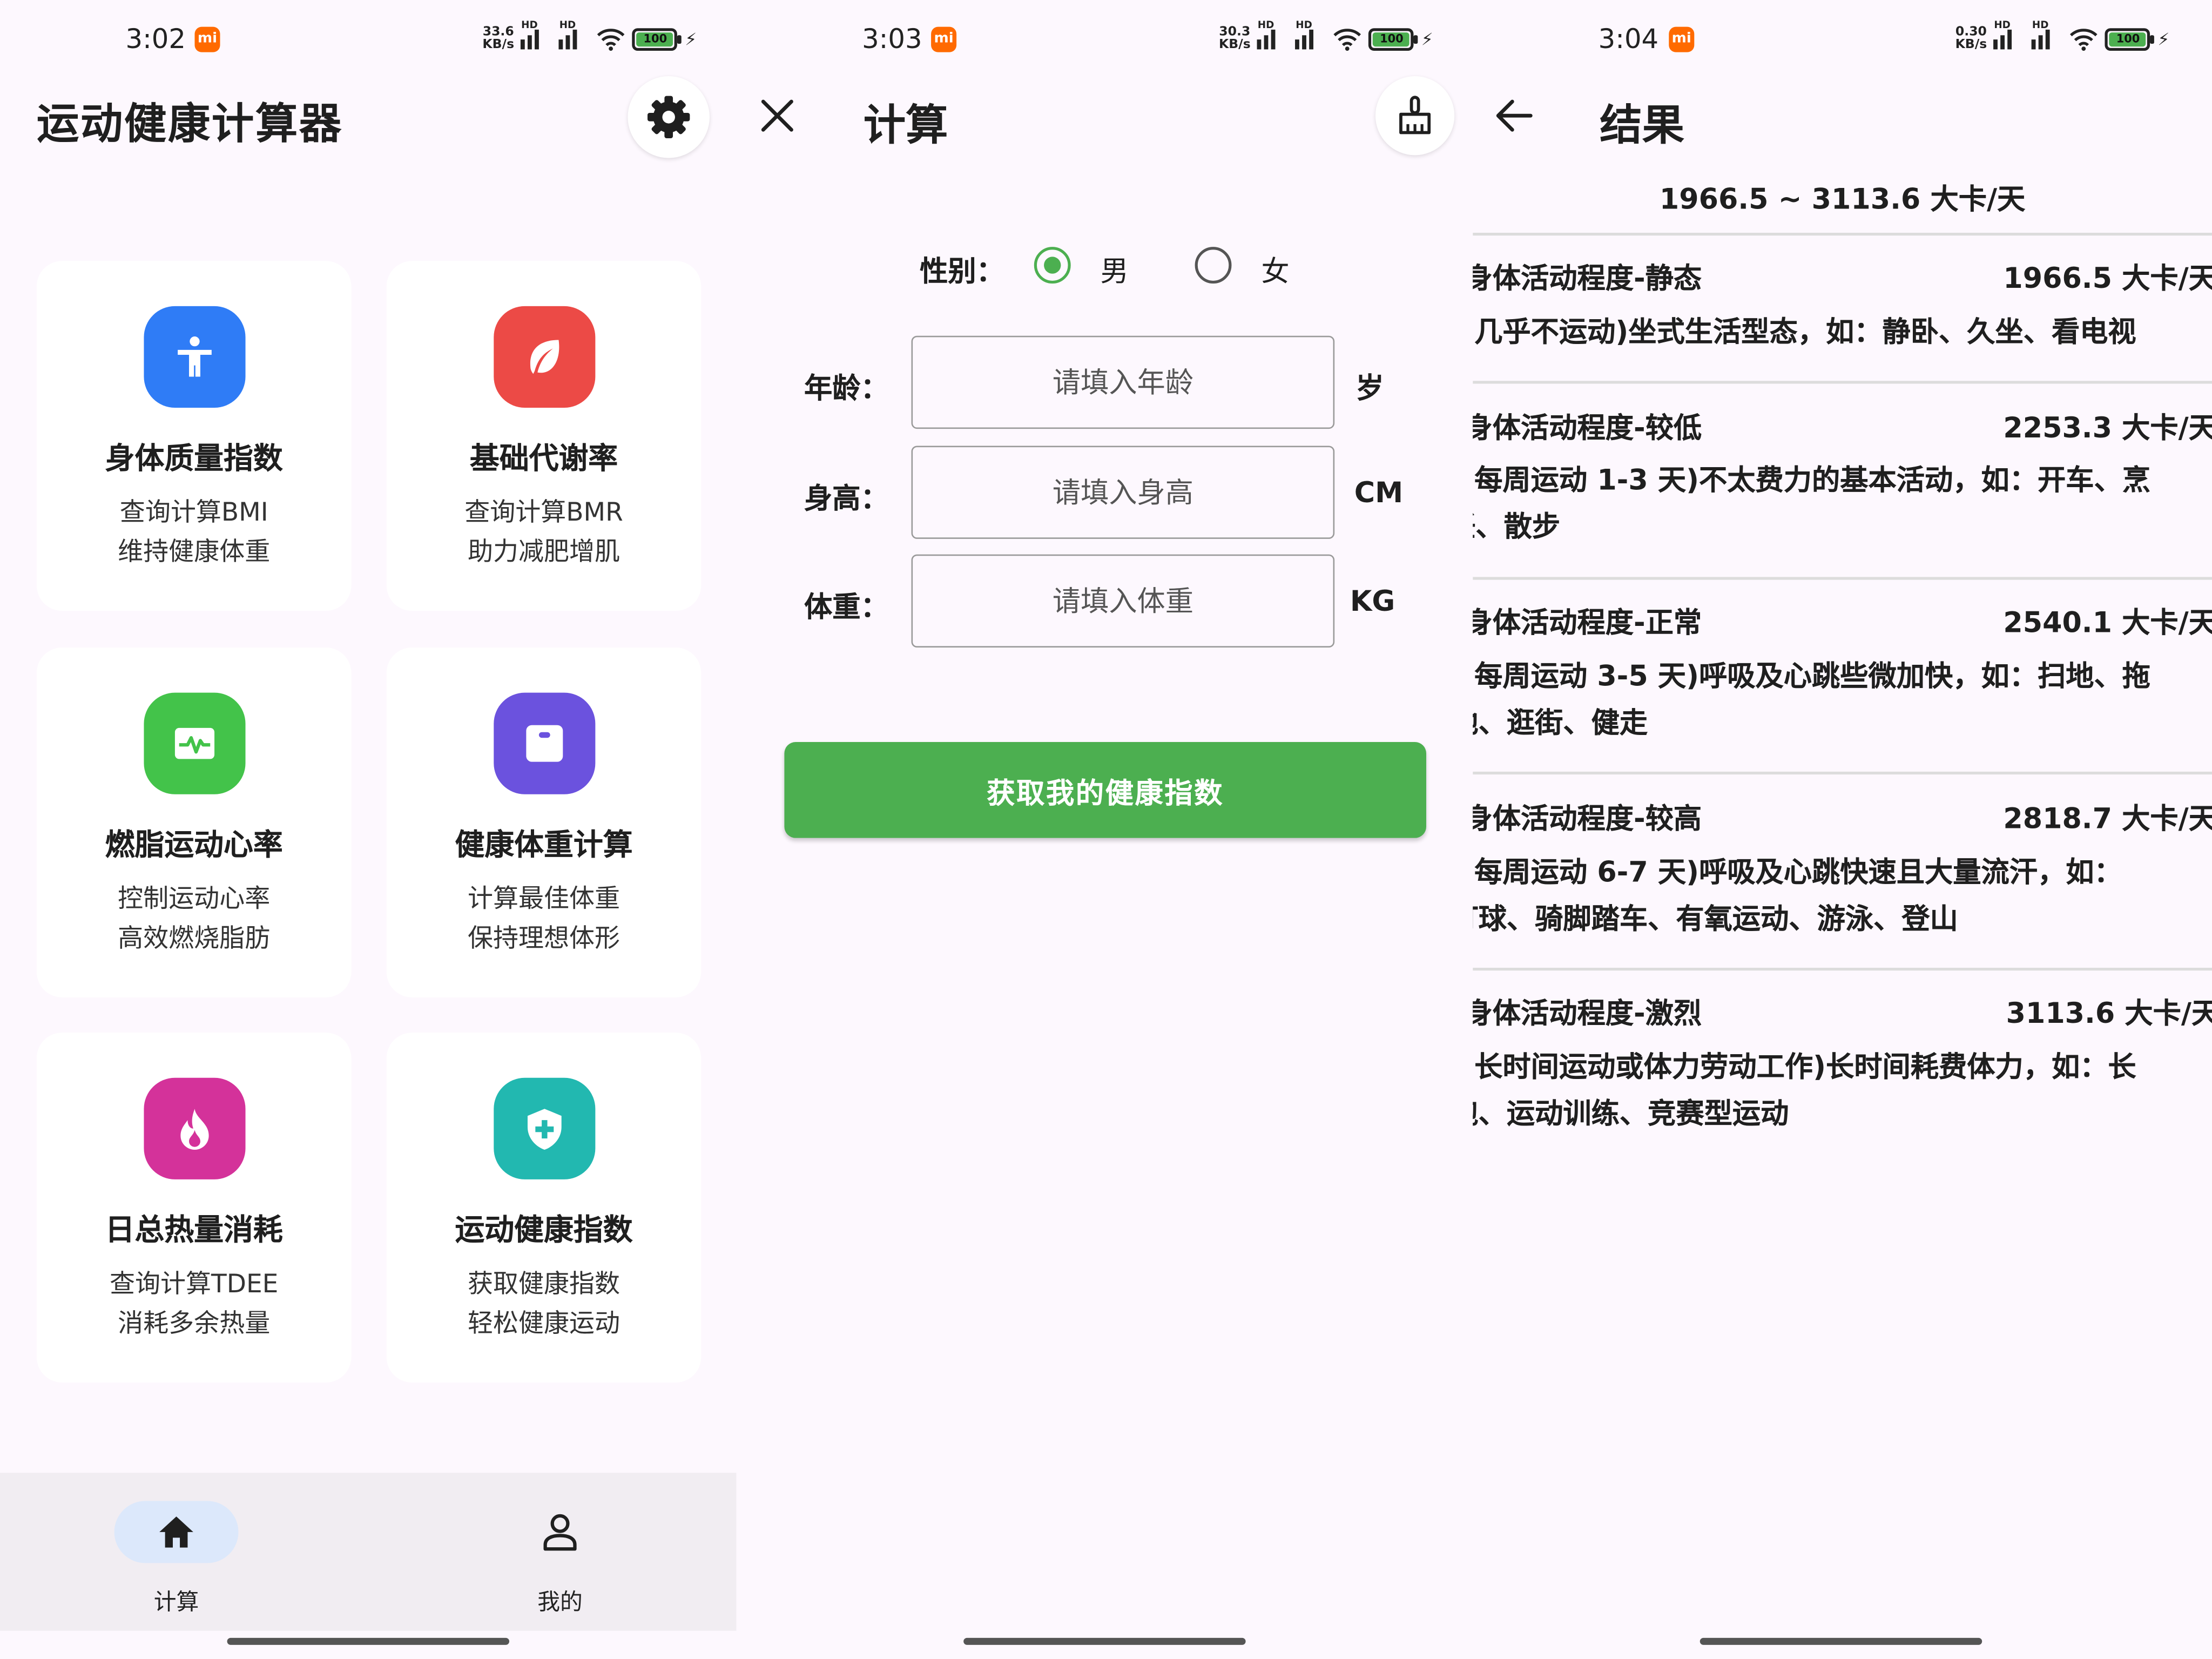  Describe the element at coordinates (1842, 39) in the screenshot. I see `status-bar: 3:04 mi 0.30 KB/s HD HD 100 ⚡` at that location.